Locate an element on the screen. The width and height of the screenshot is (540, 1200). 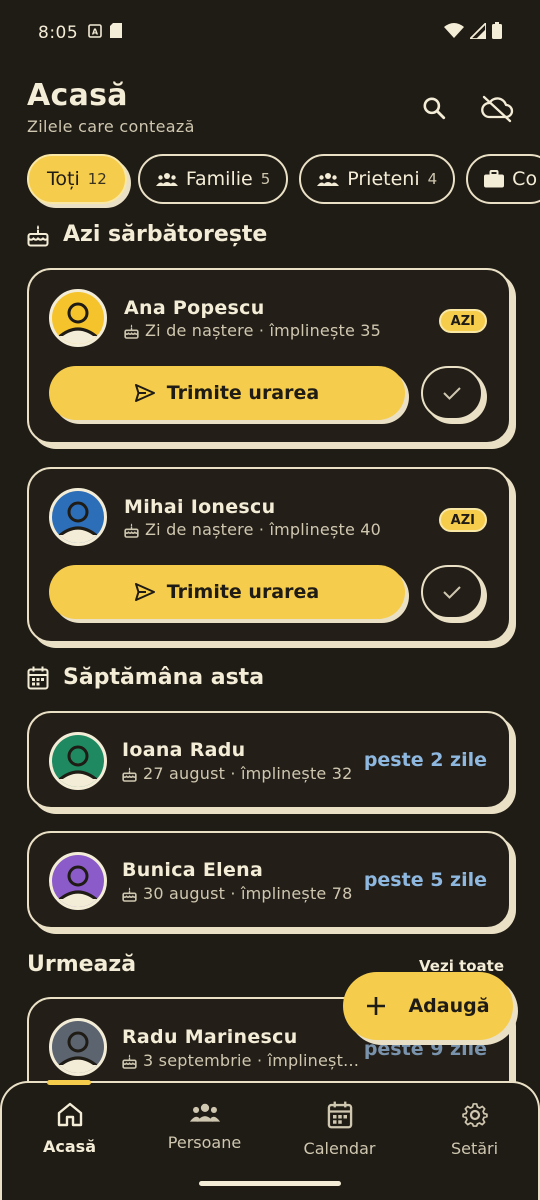
filter-chips: Toți 12 Familie 5 Prieteni 4 Co is located at coordinates (283, 179).